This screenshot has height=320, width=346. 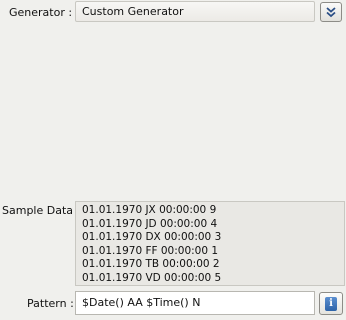 What do you see at coordinates (50, 303) in the screenshot?
I see `pattern-label: Pattern :` at bounding box center [50, 303].